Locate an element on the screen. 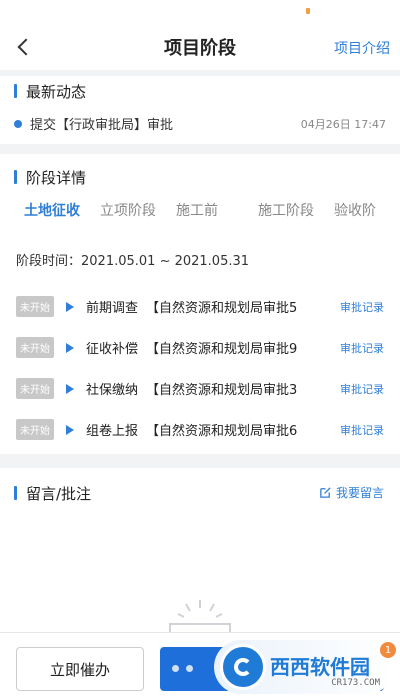  step-organization: 【自然资源和规划局审批6 is located at coordinates (222, 431).